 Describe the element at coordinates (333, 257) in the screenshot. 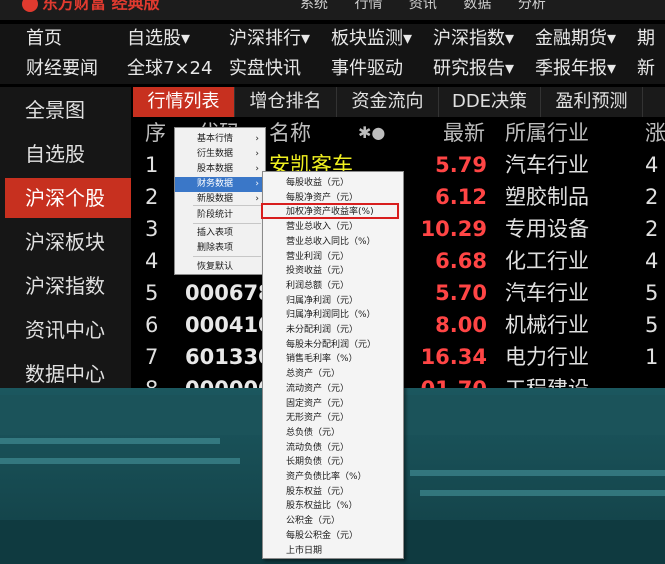

I see `submenu-item: 营业利润（元）` at that location.